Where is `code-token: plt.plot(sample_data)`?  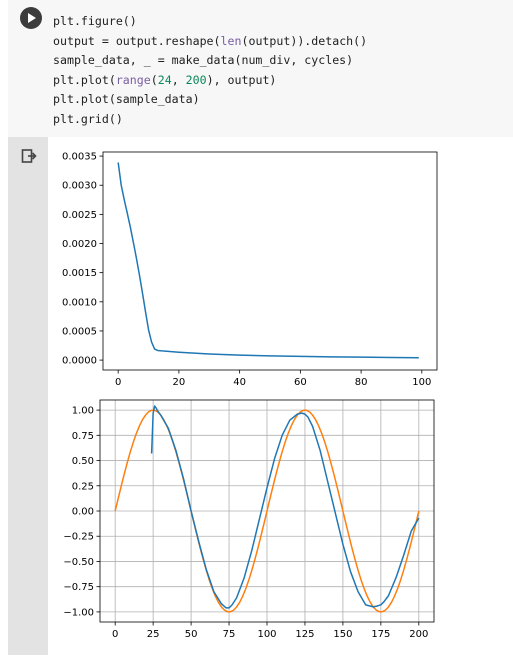
code-token: plt.plot(sample_data) is located at coordinates (126, 99).